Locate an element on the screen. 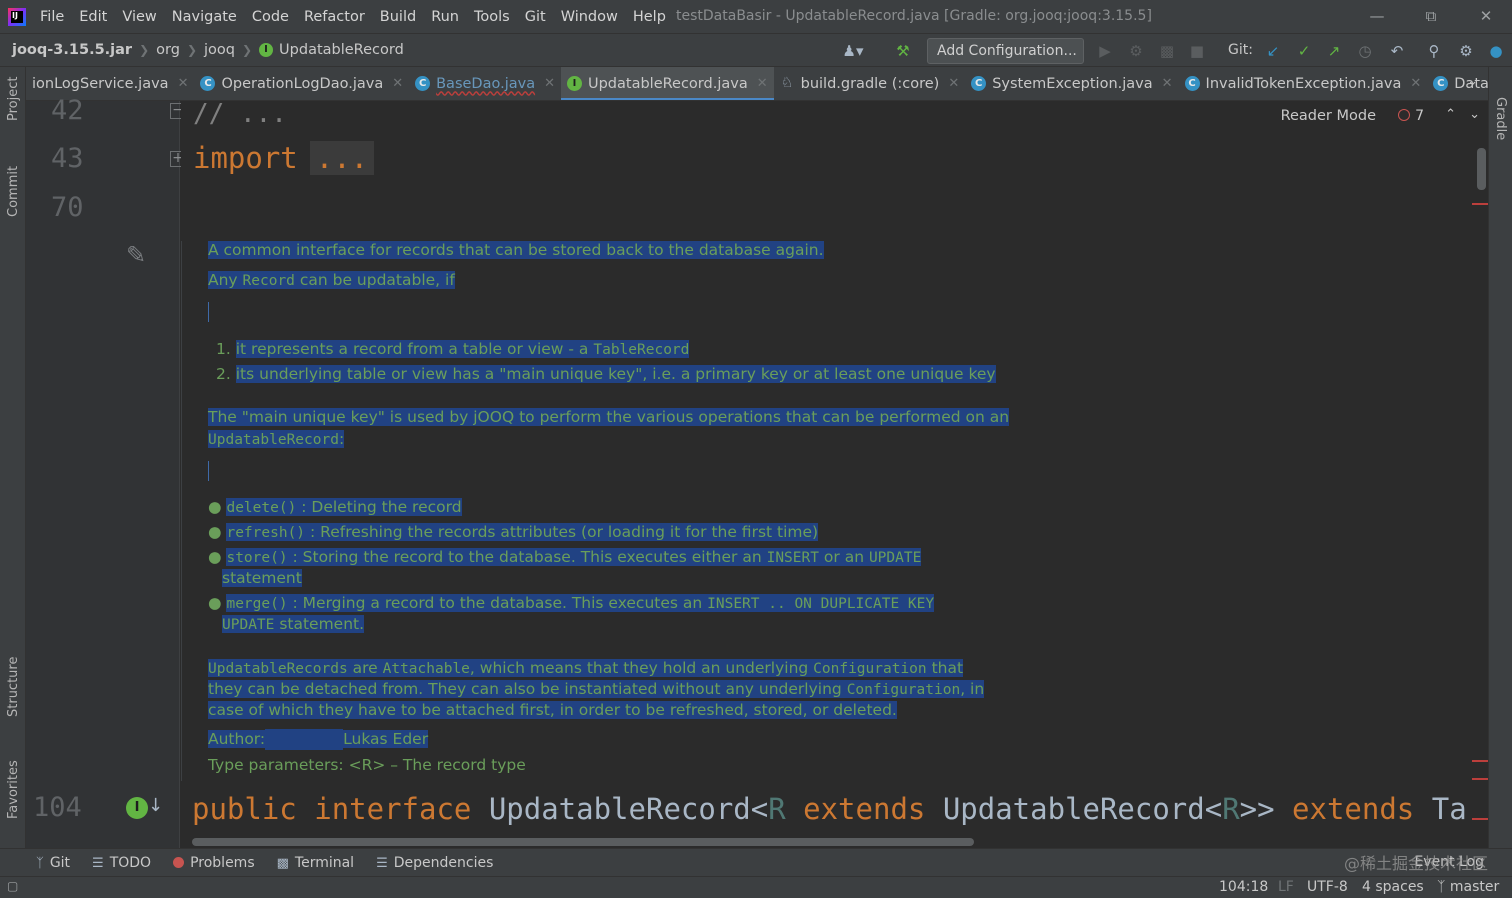  menu-view: View is located at coordinates (139, 17).